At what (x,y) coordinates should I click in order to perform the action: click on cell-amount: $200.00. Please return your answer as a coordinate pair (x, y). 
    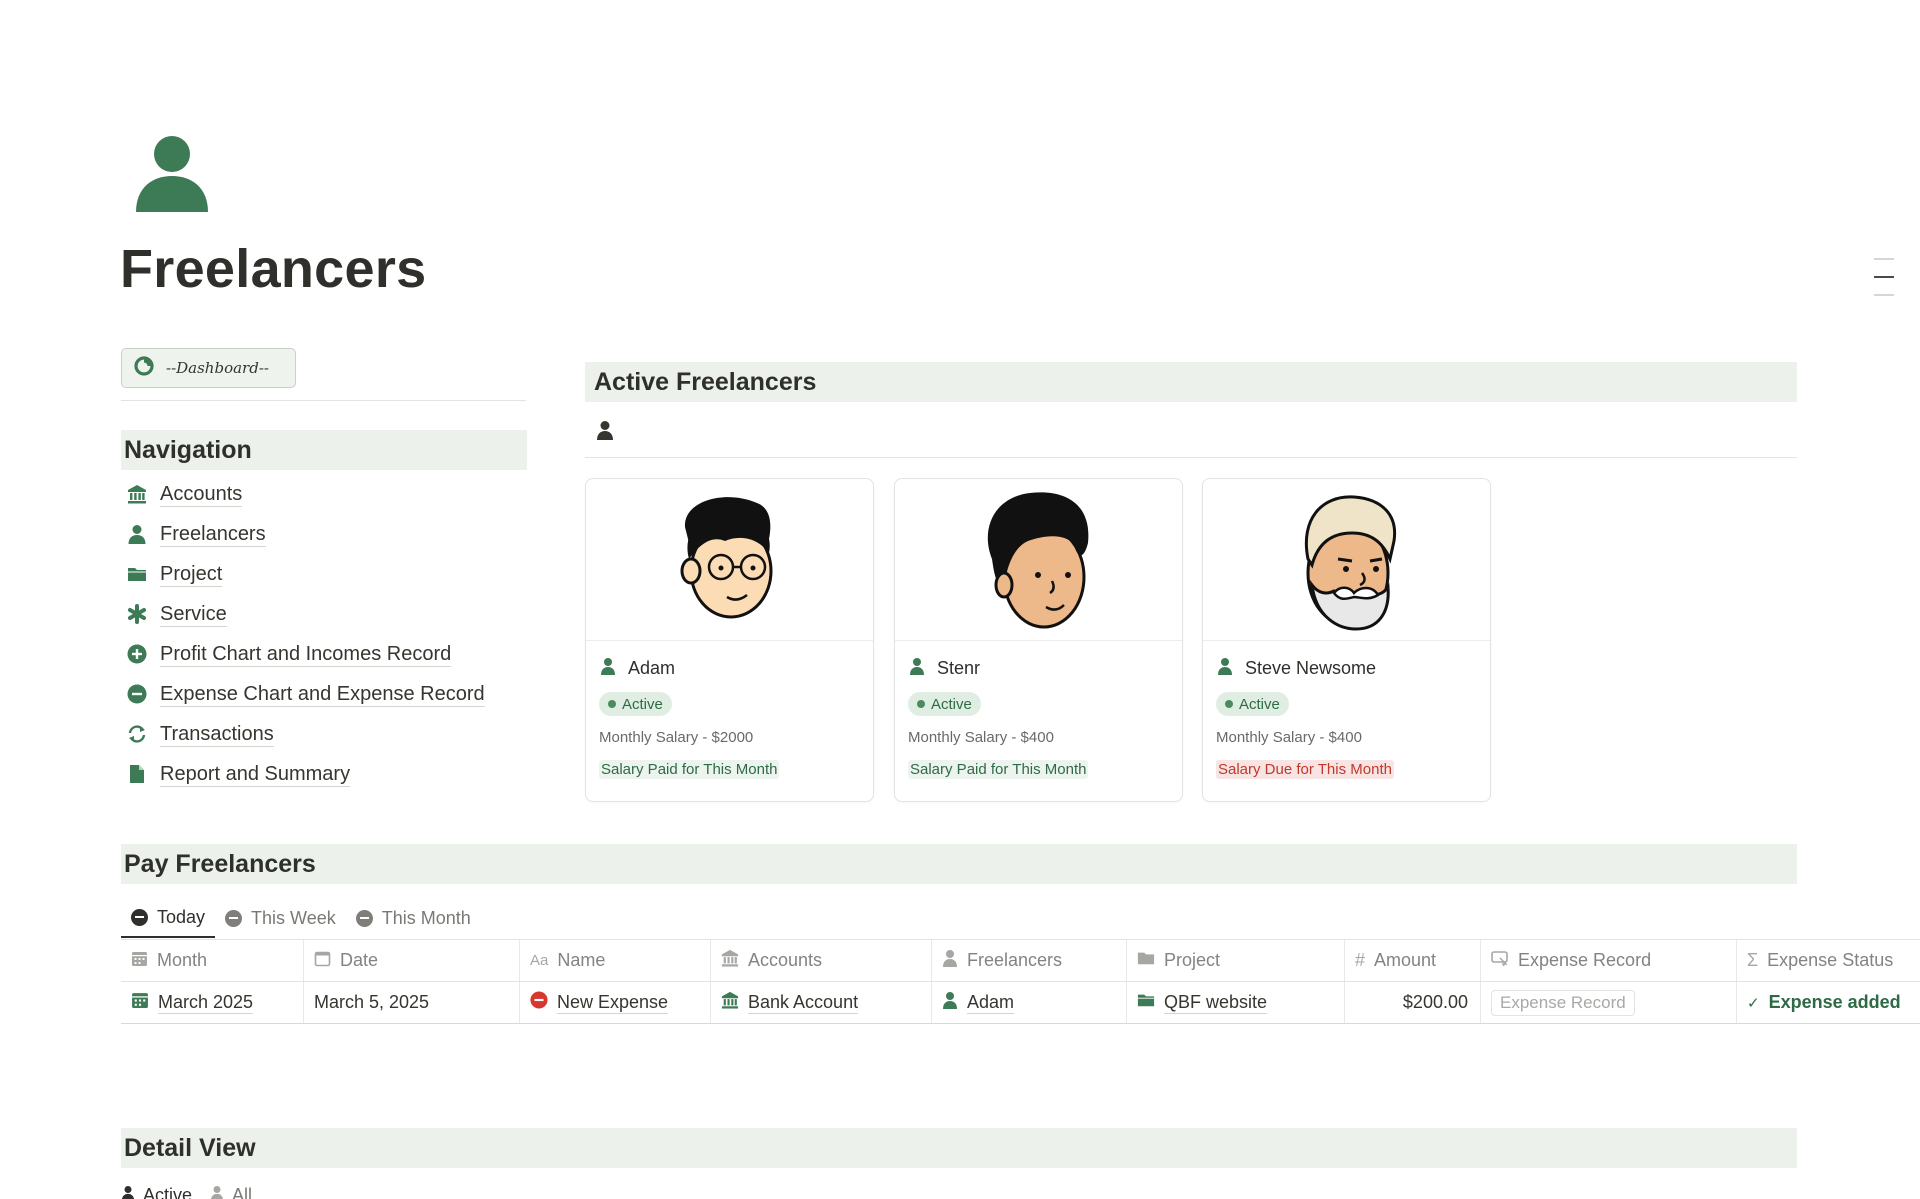
    Looking at the image, I should click on (1413, 1002).